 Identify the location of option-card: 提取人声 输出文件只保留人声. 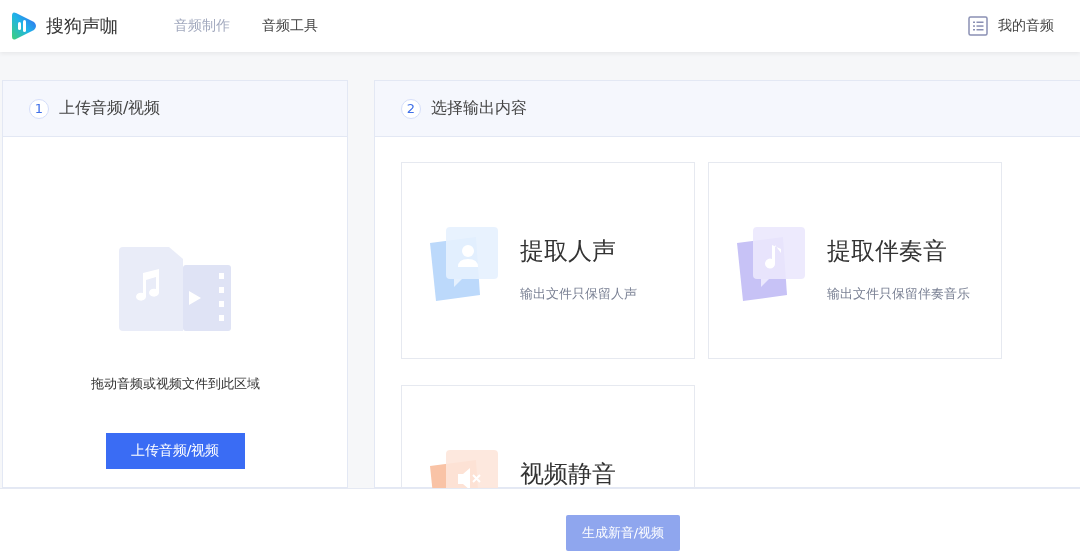
(548, 260).